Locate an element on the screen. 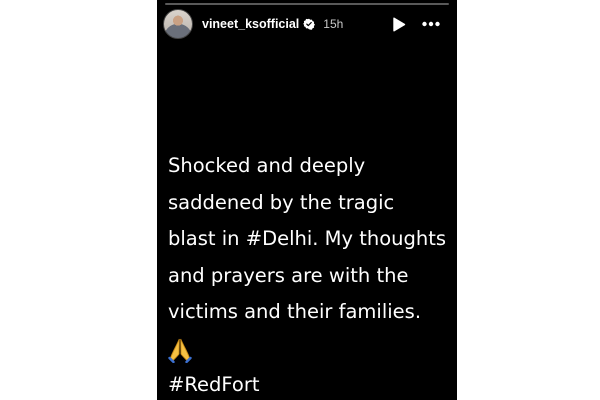 This screenshot has height=400, width=600. play-button is located at coordinates (399, 24).